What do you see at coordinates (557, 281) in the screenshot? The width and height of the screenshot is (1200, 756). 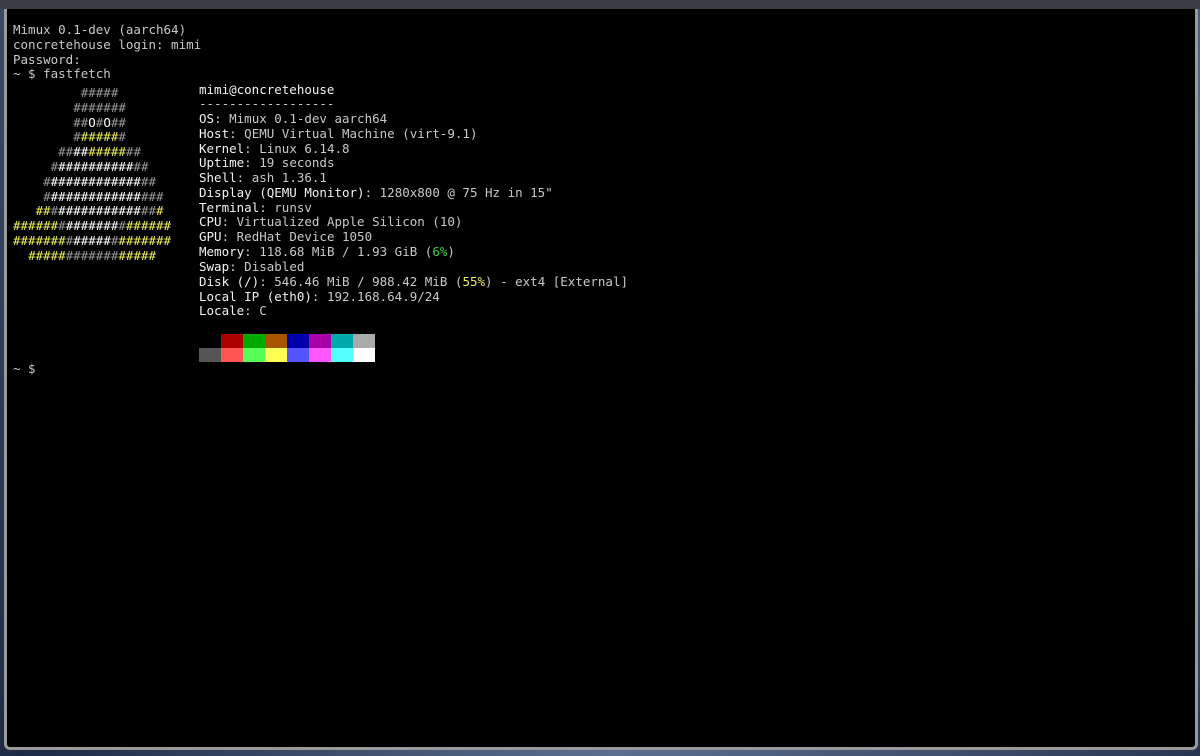 I see `disk-value-post: ) - ext4 [External]` at bounding box center [557, 281].